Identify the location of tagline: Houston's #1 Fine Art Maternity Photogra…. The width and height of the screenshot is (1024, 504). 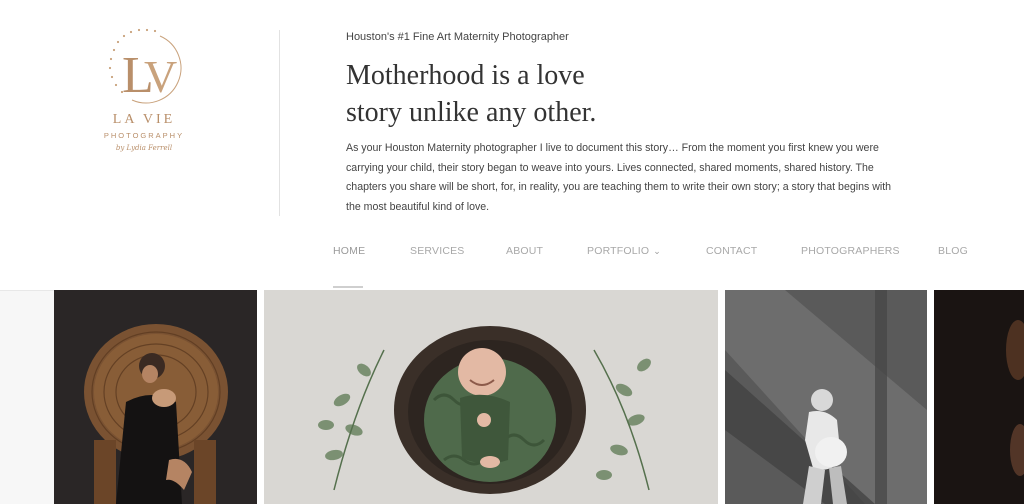
(457, 37).